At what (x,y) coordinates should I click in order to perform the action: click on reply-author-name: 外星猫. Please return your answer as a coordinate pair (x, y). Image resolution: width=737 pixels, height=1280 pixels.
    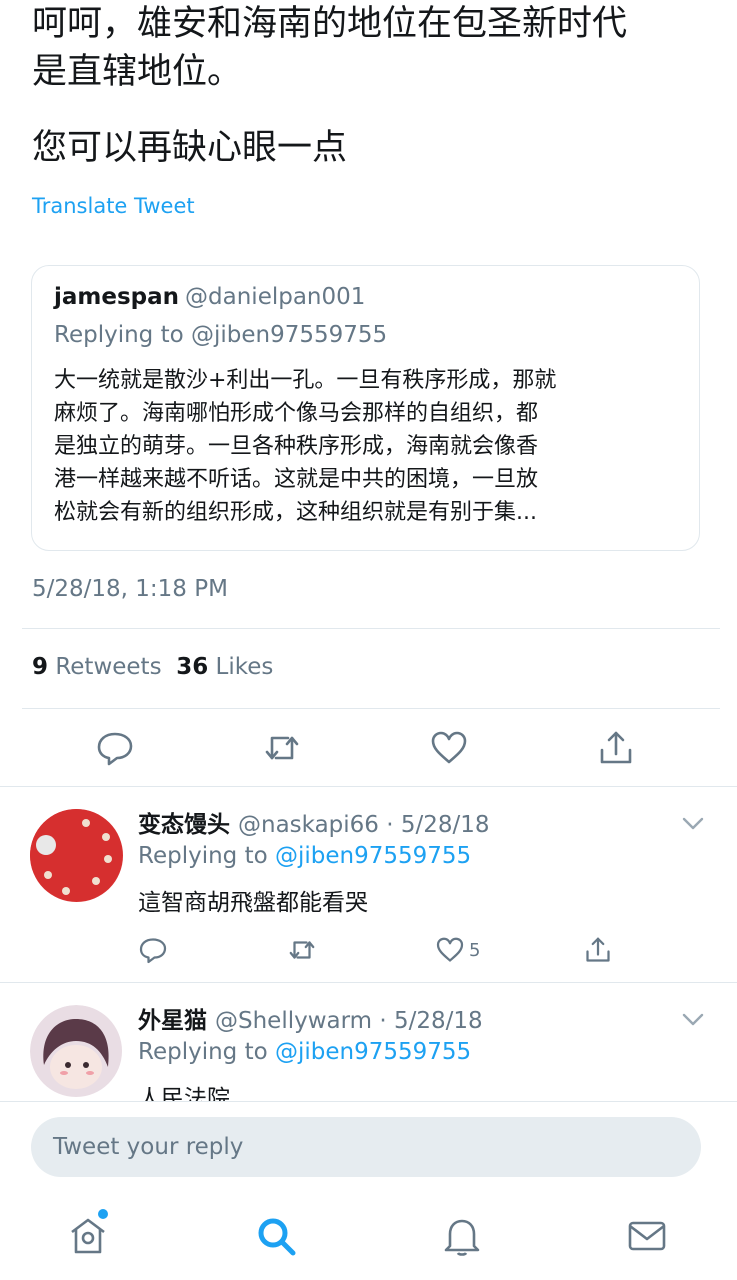
    Looking at the image, I should click on (172, 1021).